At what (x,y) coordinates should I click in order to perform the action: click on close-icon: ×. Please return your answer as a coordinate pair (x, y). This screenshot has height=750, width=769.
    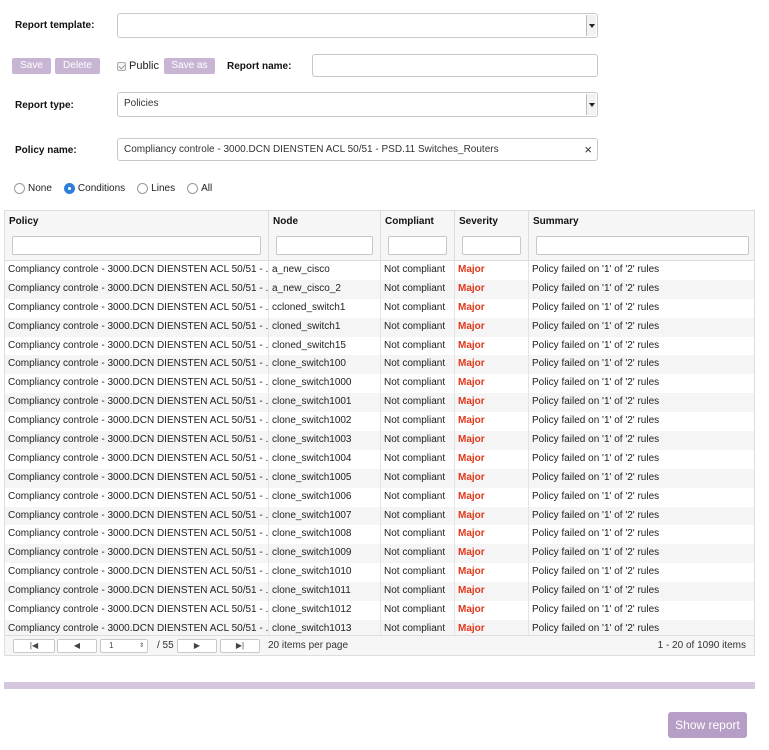
    Looking at the image, I should click on (588, 149).